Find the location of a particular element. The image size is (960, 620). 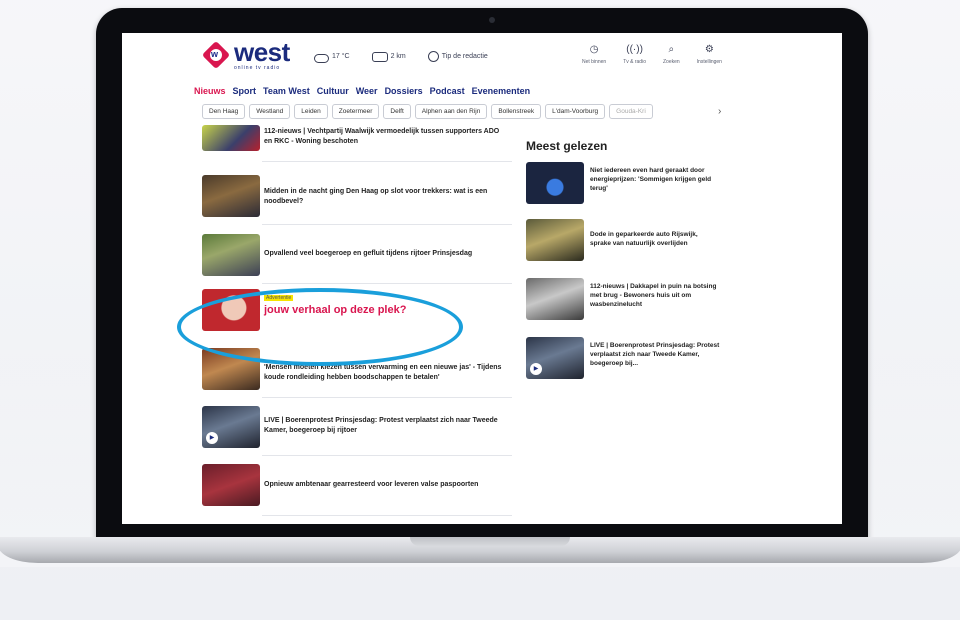

search-icon: ⌕ is located at coordinates (671, 49).